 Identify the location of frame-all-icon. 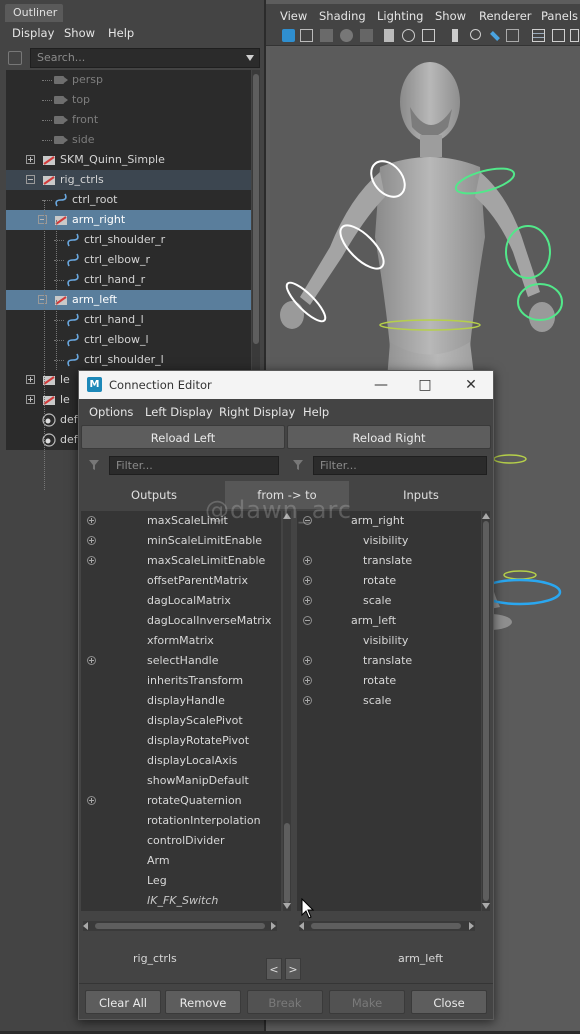
(306, 35).